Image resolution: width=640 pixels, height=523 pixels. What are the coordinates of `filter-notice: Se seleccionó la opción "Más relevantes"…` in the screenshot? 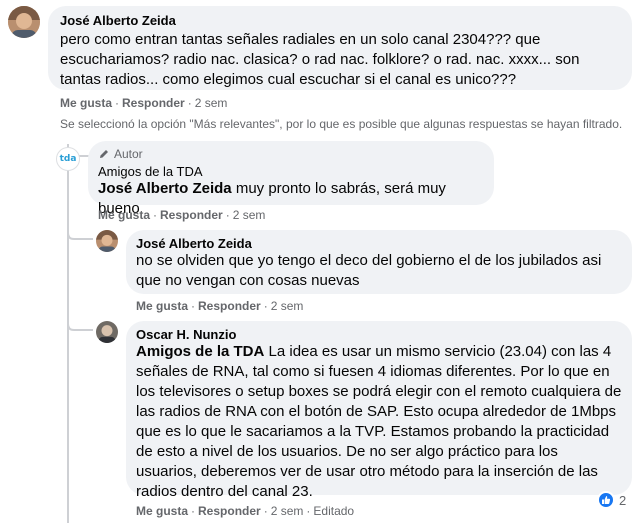 It's located at (341, 124).